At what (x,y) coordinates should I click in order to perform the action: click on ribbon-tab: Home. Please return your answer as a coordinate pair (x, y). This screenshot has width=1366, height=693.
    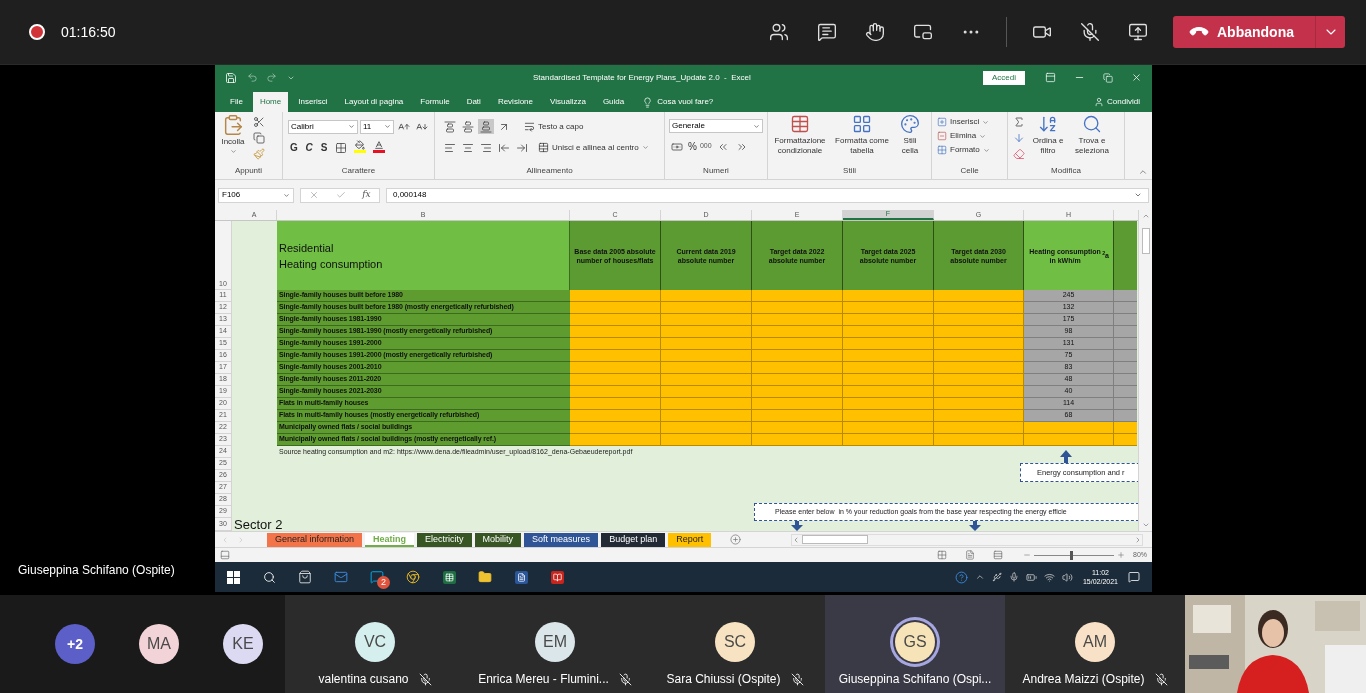
    Looking at the image, I should click on (270, 102).